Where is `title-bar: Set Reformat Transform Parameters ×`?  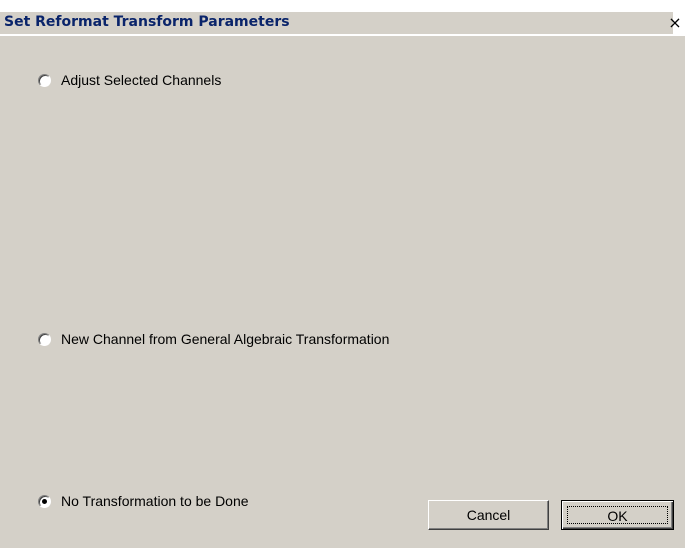
title-bar: Set Reformat Transform Parameters × is located at coordinates (342, 18).